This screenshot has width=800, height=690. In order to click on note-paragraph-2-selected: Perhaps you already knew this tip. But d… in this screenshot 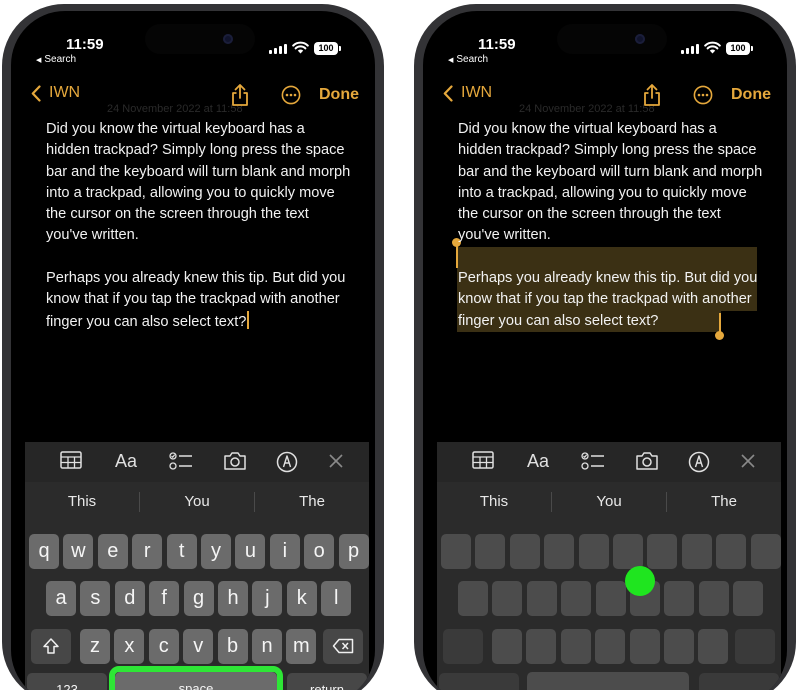, I will do `click(608, 299)`.